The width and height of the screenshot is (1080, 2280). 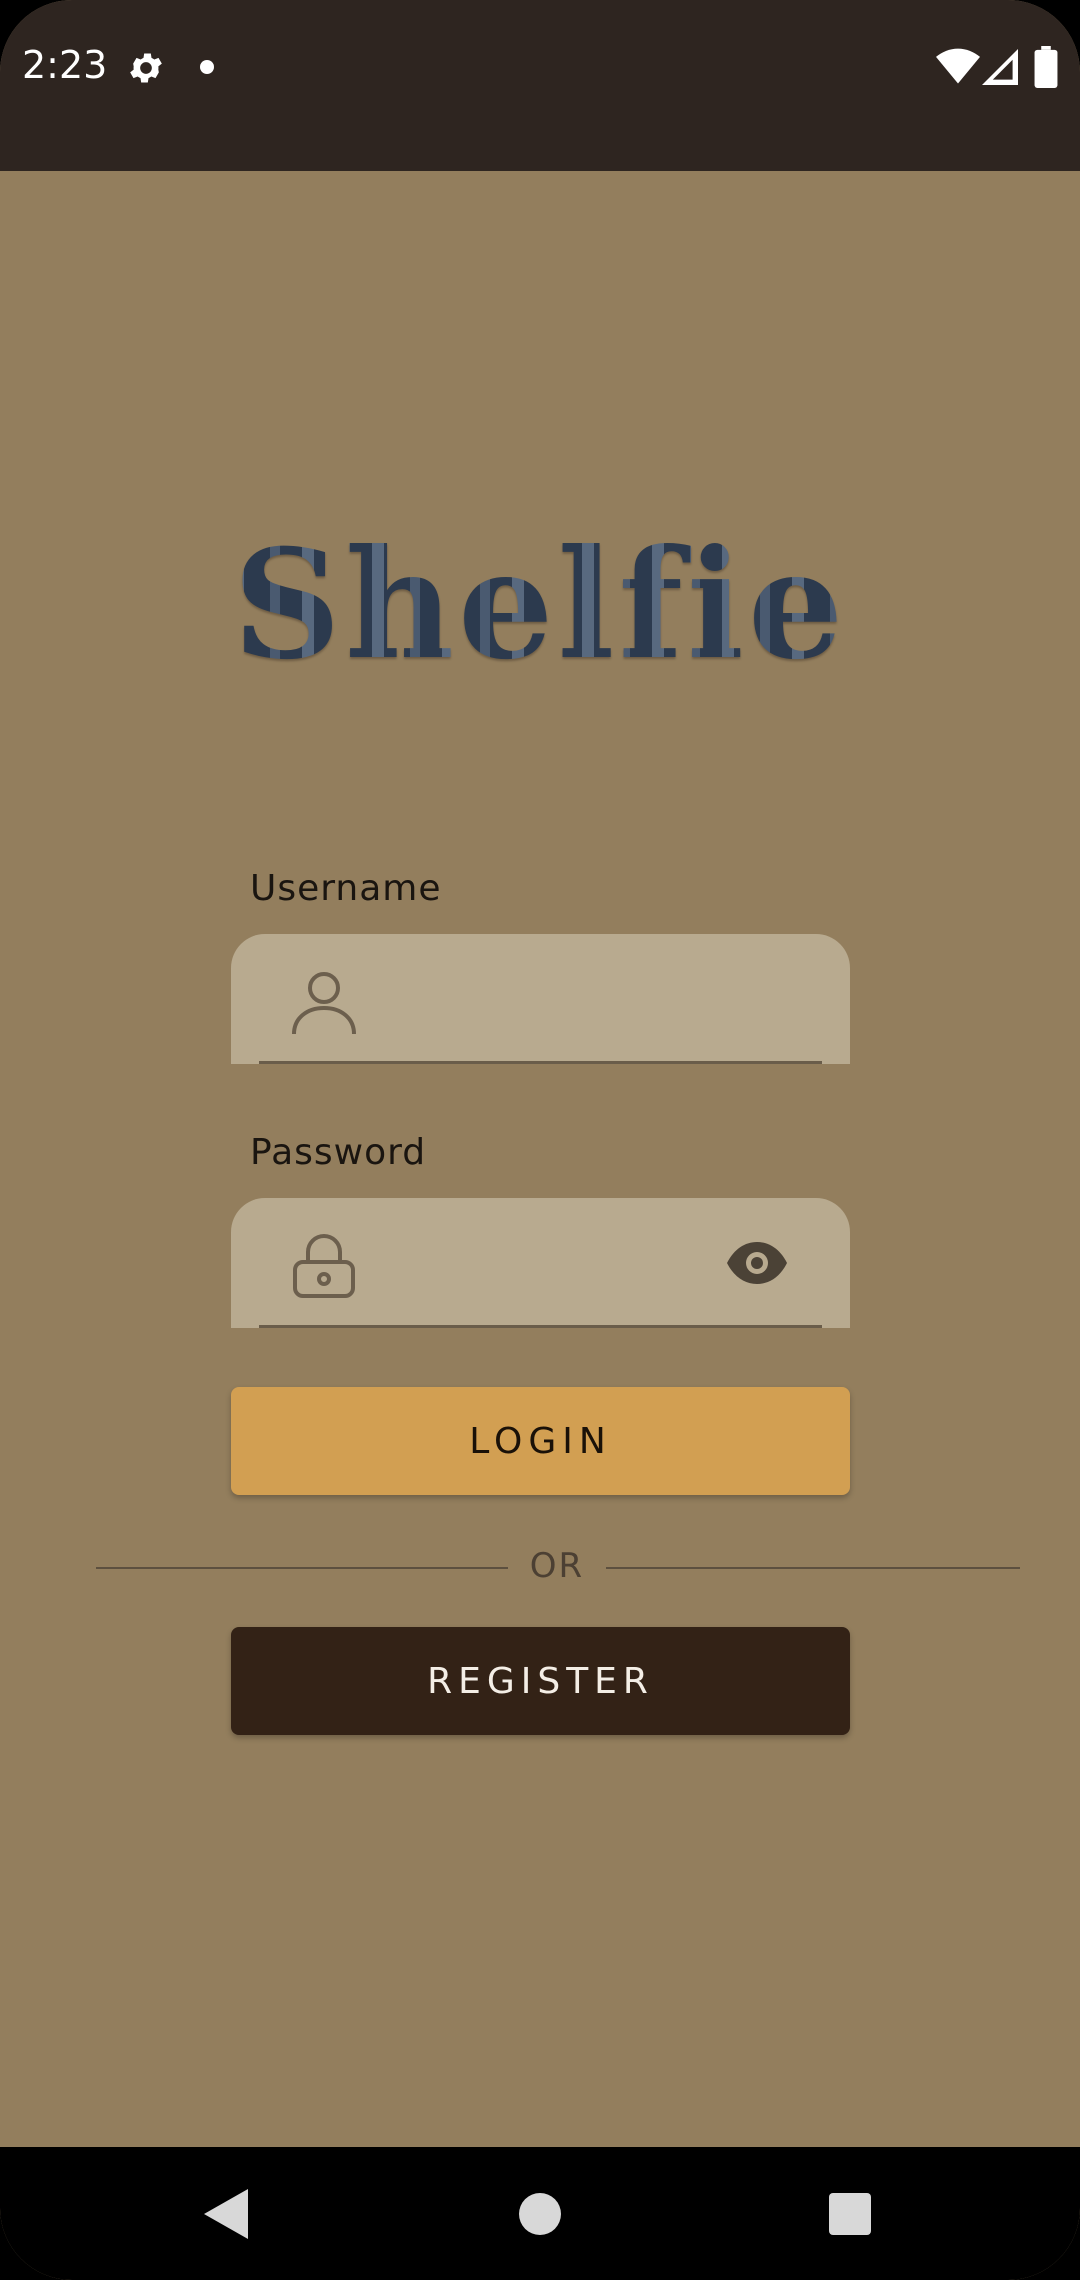 I want to click on back-icon, so click(x=226, y=2214).